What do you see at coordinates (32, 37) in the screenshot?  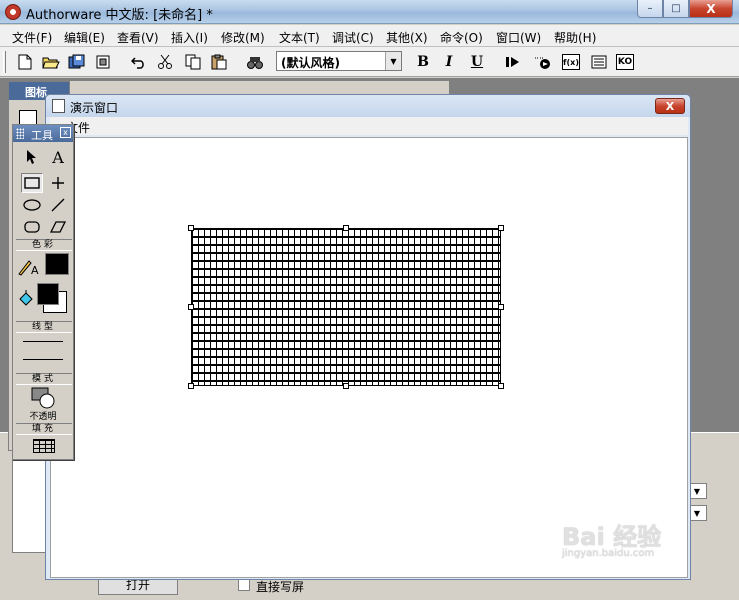 I see `menu-file: 文件(F)` at bounding box center [32, 37].